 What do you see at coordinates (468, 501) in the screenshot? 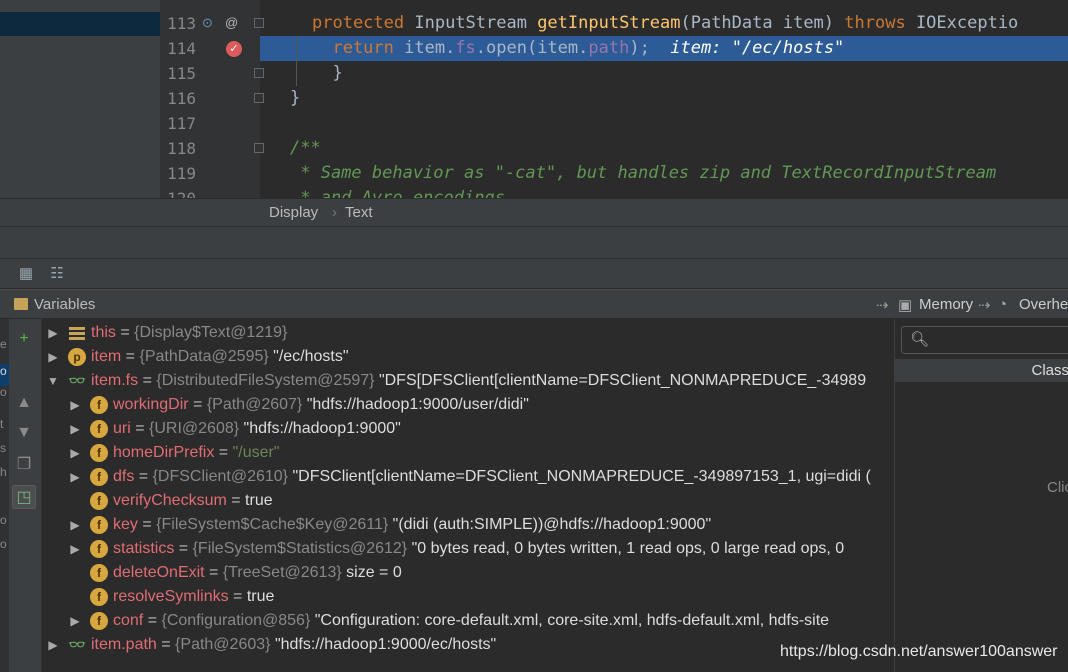
I see `variable-row: f verifyChecksum = true` at bounding box center [468, 501].